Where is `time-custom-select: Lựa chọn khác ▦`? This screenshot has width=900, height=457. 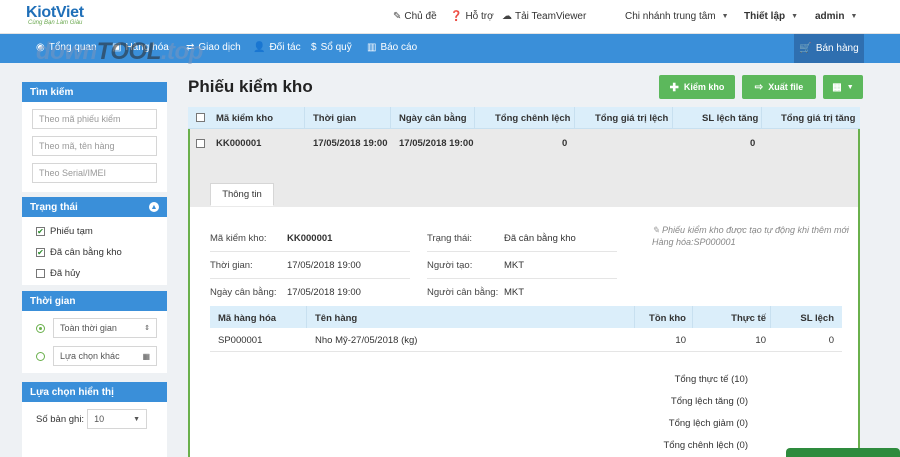
time-custom-select: Lựa chọn khác ▦ is located at coordinates (105, 356).